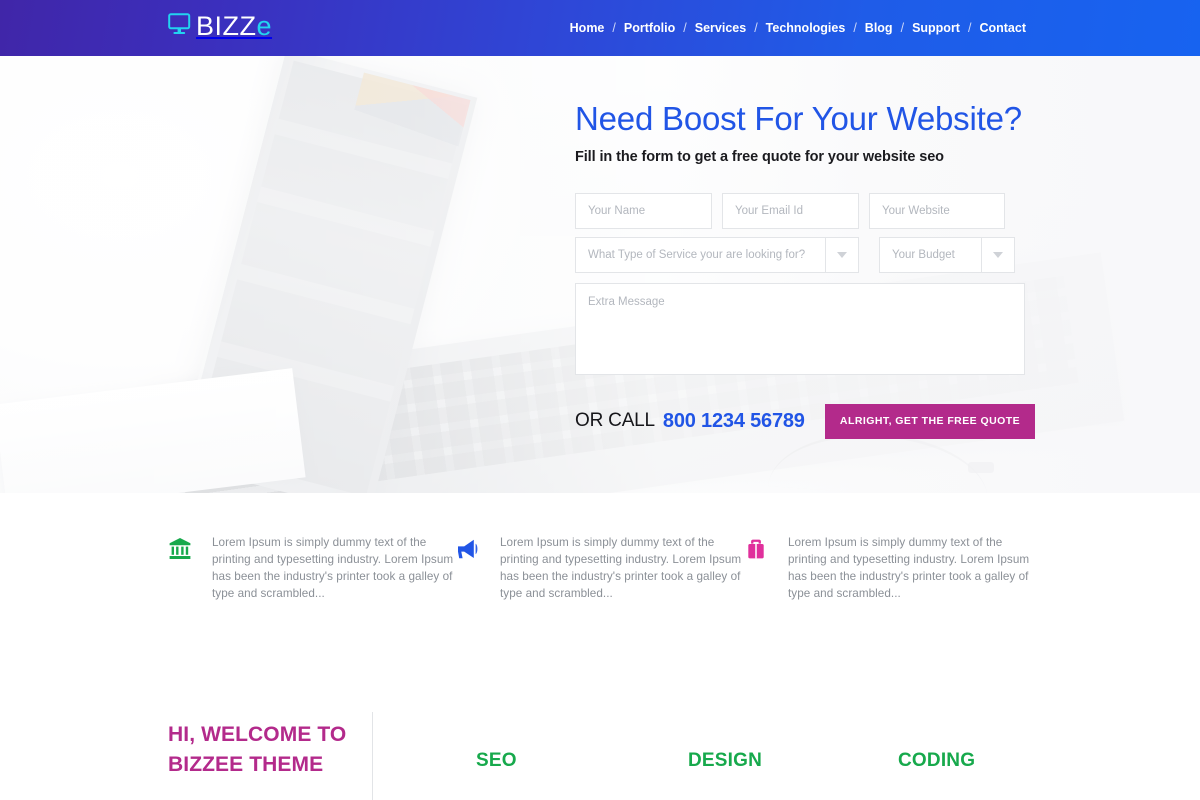 This screenshot has width=1200, height=800. I want to click on skill-design: DESIGN, so click(725, 760).